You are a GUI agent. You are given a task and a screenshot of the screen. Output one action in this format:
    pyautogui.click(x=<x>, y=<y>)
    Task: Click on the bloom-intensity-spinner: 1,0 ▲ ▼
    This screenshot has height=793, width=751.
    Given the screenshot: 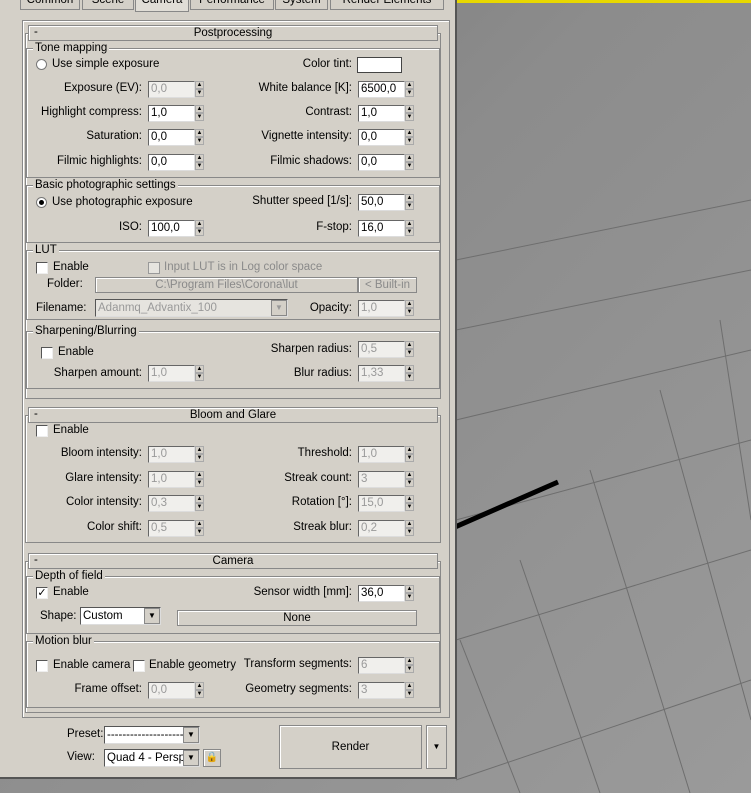 What is the action you would take?
    pyautogui.click(x=176, y=454)
    